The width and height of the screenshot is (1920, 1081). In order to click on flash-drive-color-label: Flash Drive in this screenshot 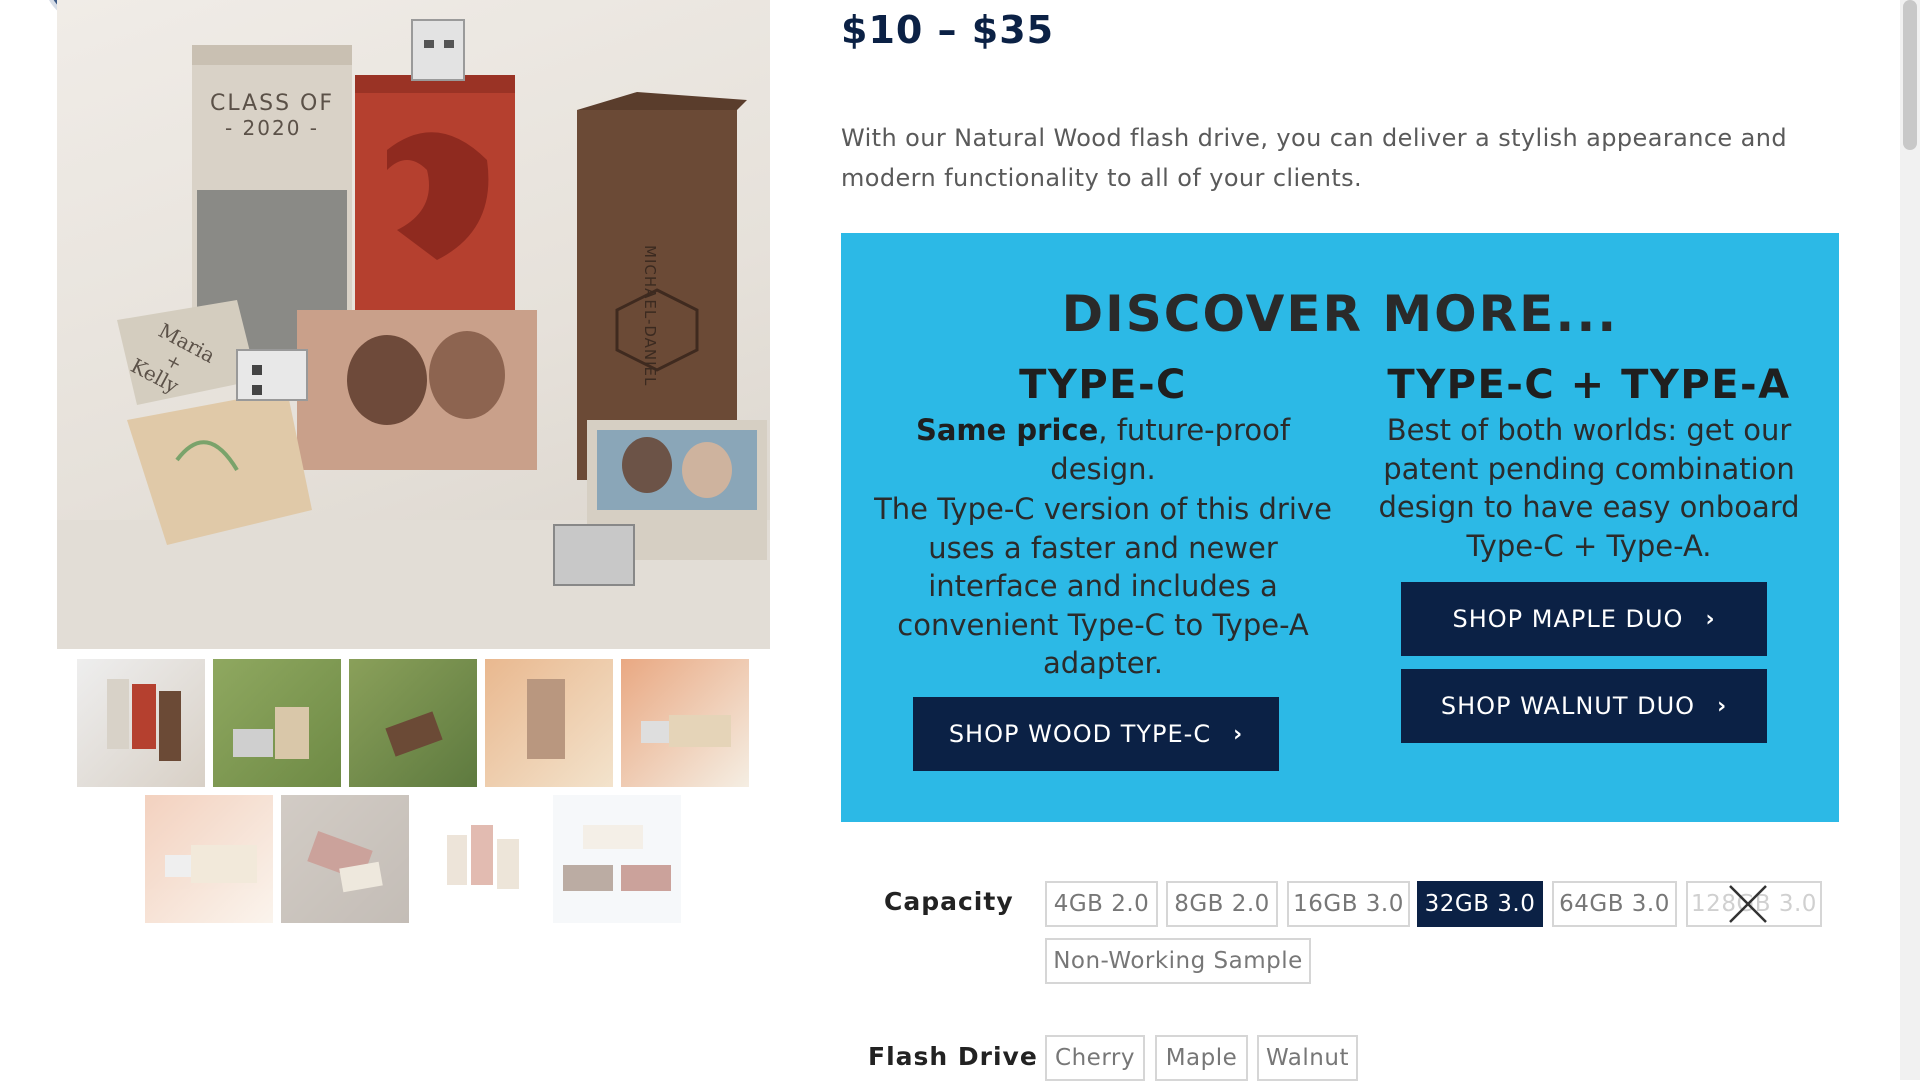, I will do `click(953, 1056)`.